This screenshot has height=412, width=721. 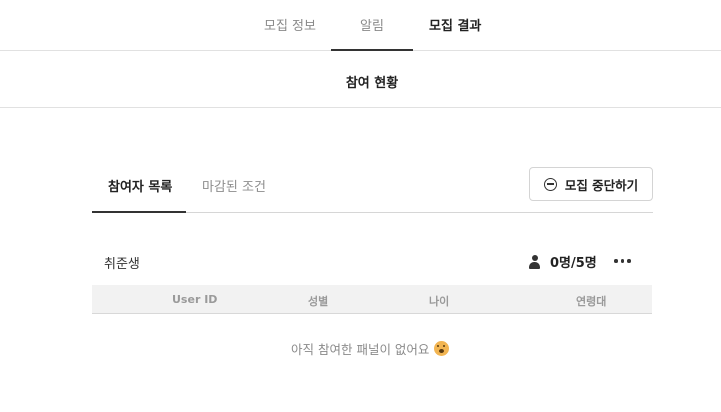 I want to click on stop-recruiting-label: 모집 중단하기, so click(x=601, y=185).